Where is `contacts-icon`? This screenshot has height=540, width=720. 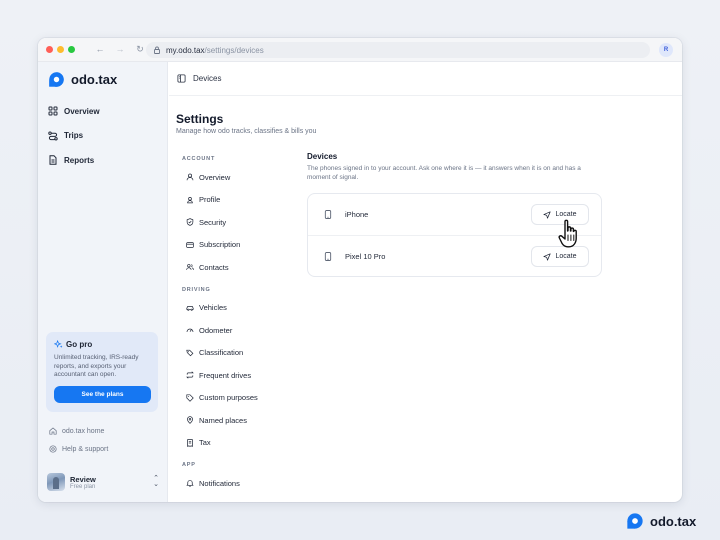 contacts-icon is located at coordinates (190, 267).